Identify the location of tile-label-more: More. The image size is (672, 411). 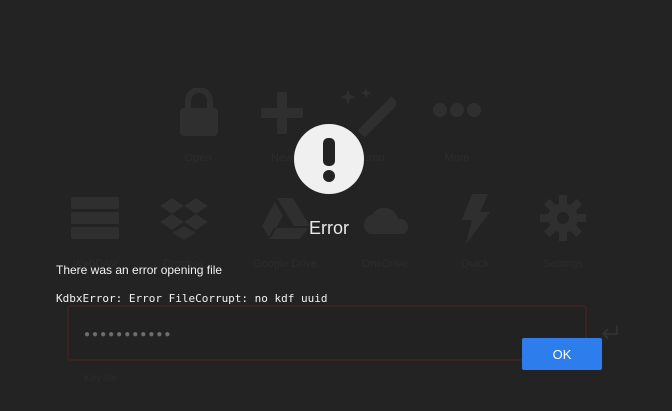
(457, 158).